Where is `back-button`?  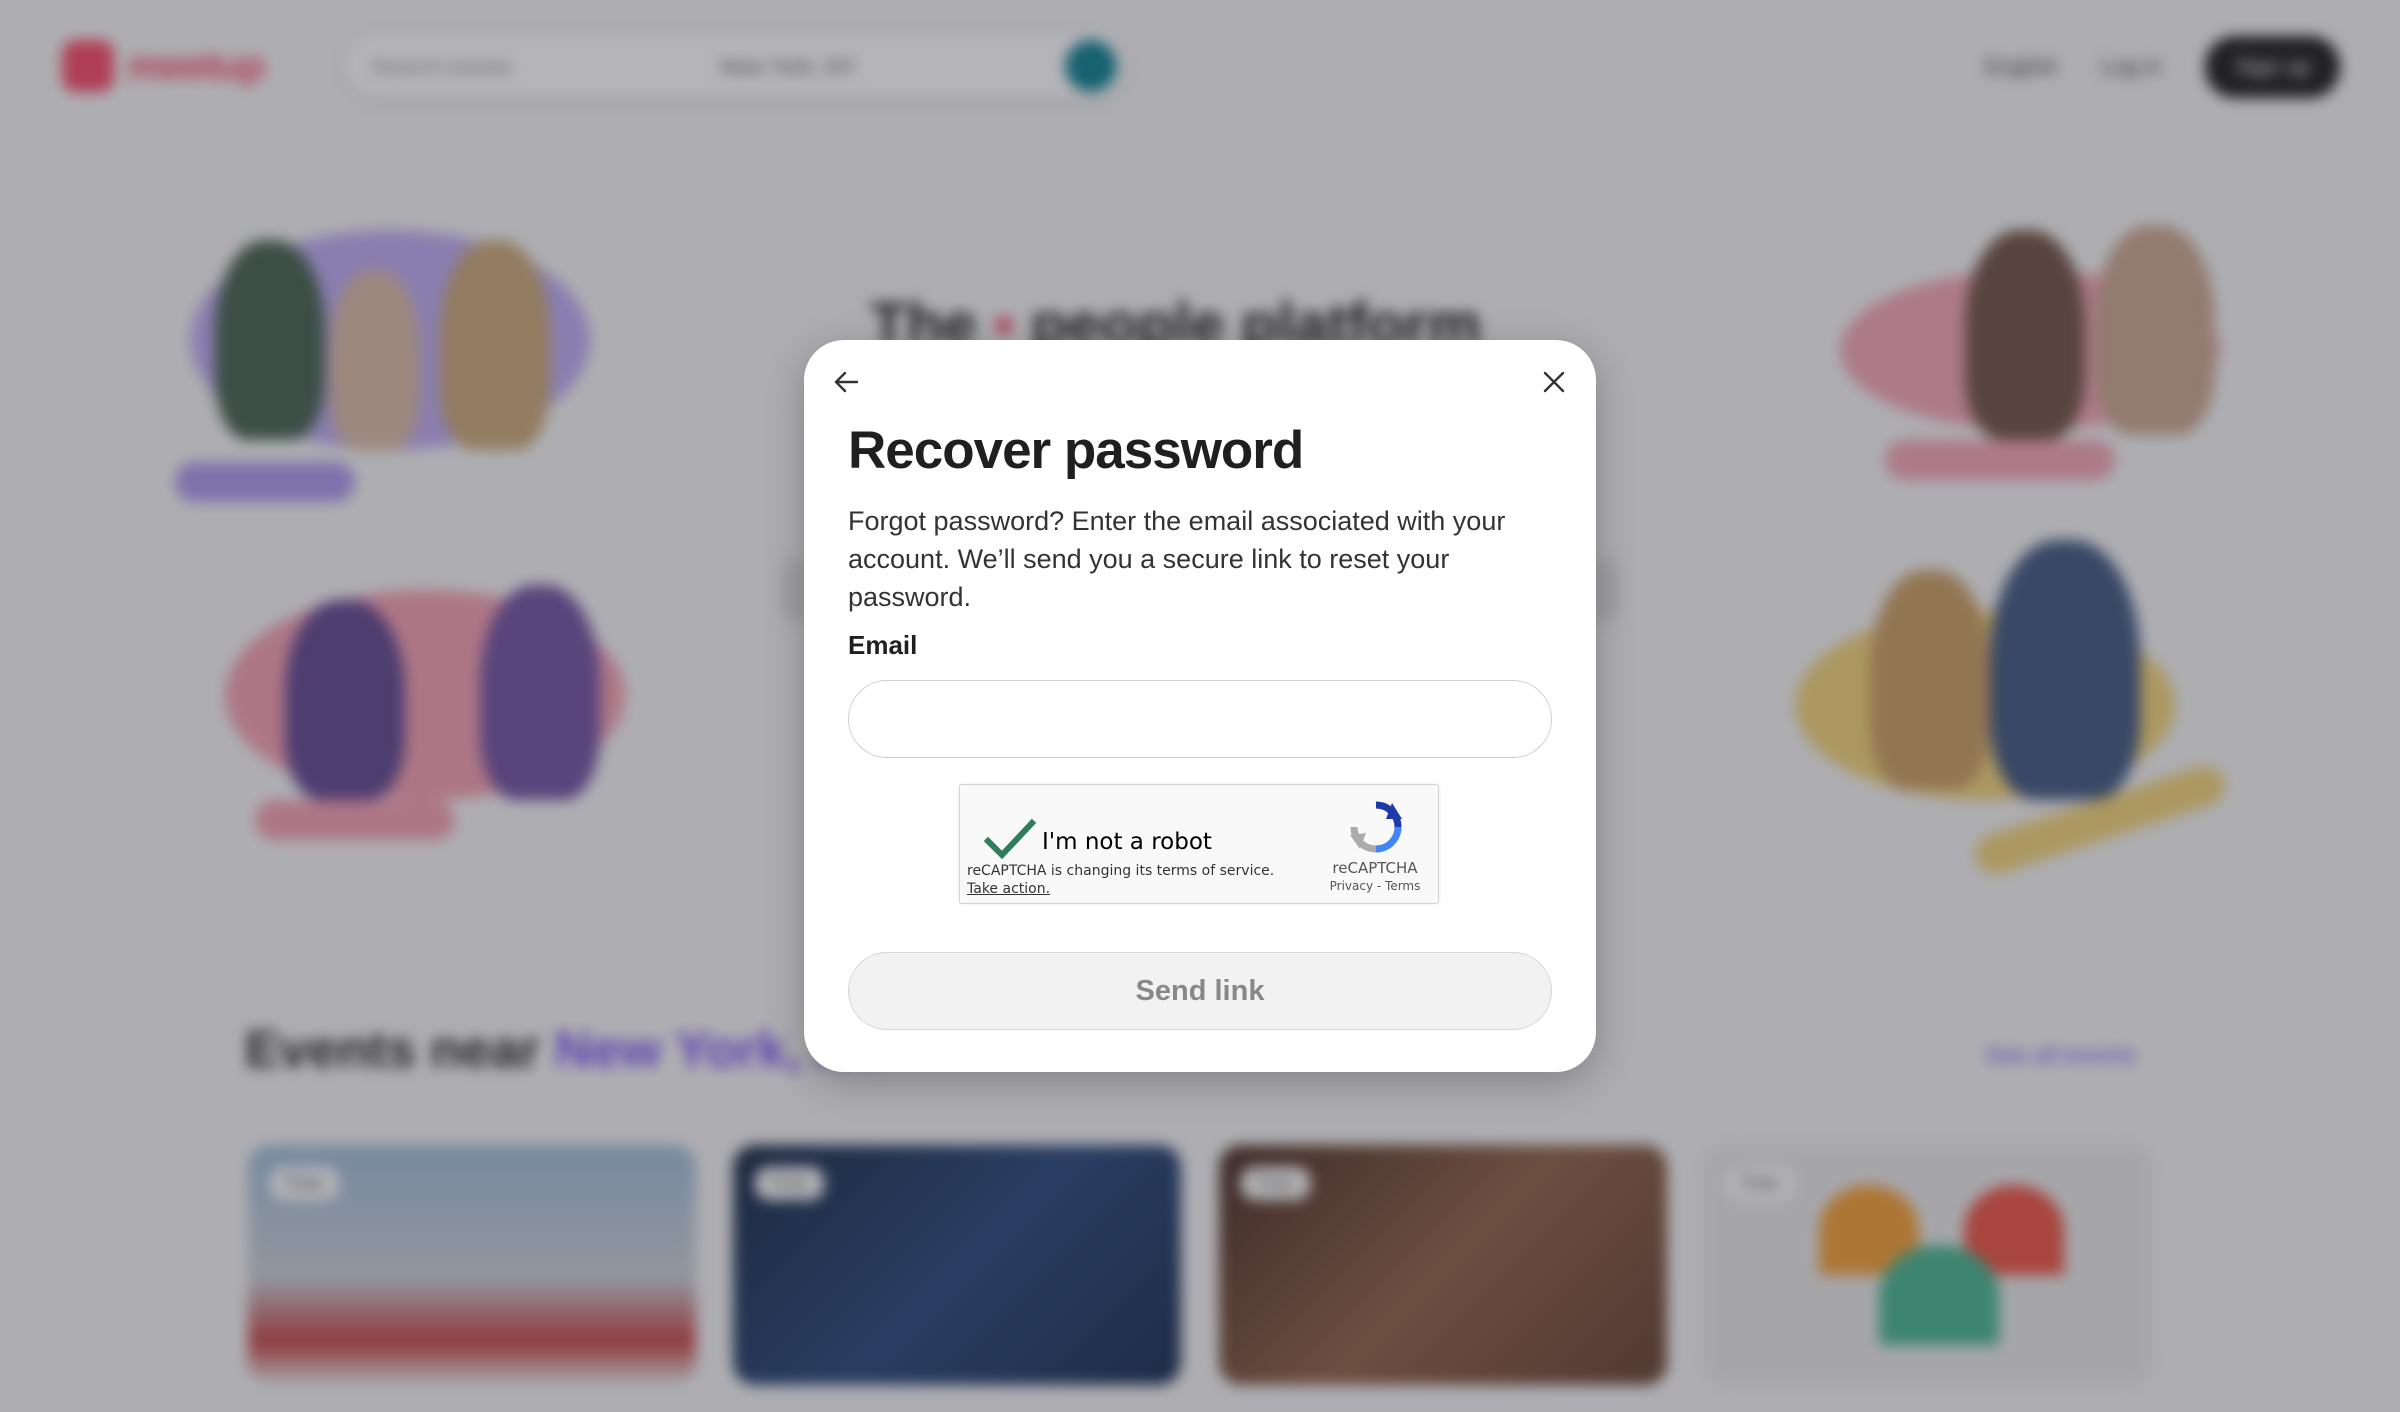
back-button is located at coordinates (846, 382).